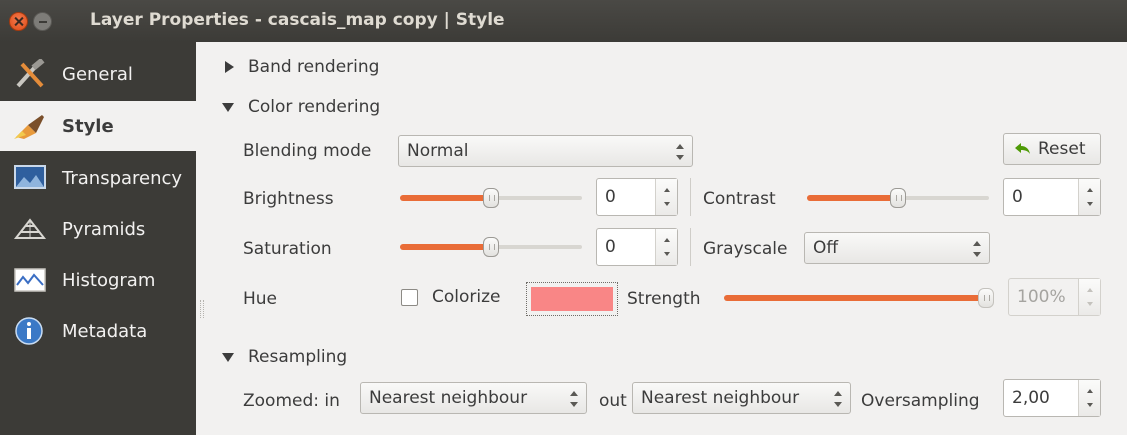 The height and width of the screenshot is (435, 1127). Describe the element at coordinates (291, 401) in the screenshot. I see `zoomed-in-label: Zoomed: in` at that location.